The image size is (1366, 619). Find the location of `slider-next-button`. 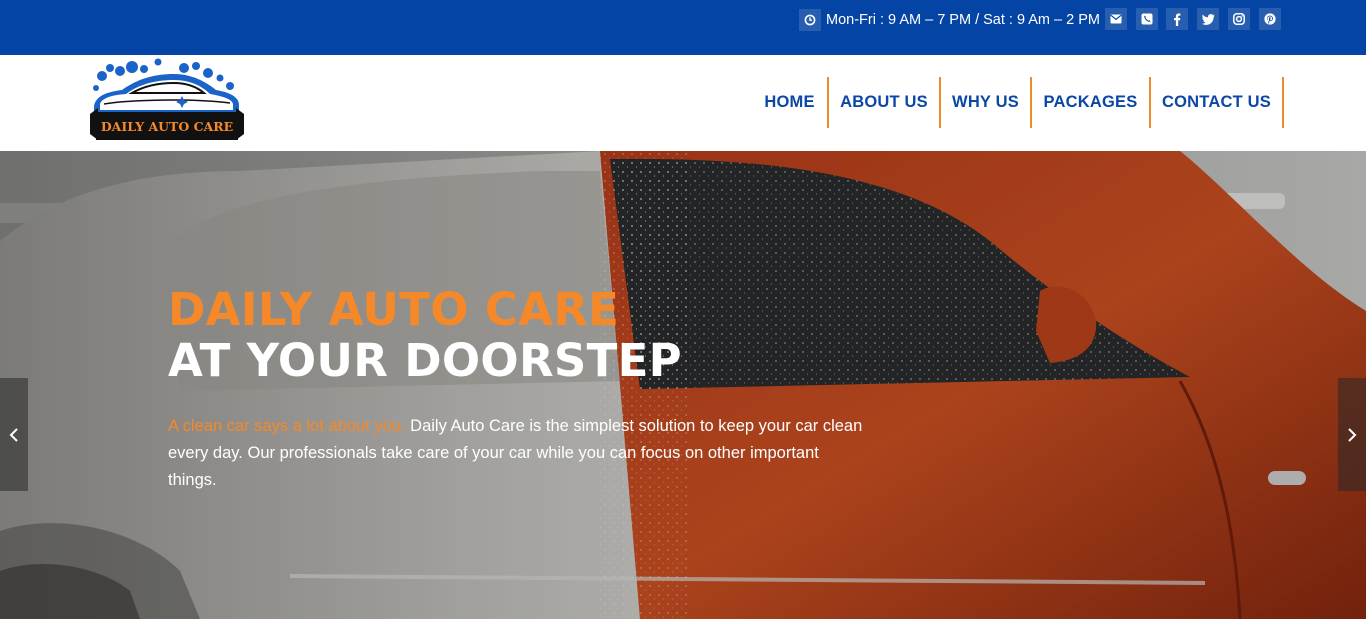

slider-next-button is located at coordinates (1352, 434).